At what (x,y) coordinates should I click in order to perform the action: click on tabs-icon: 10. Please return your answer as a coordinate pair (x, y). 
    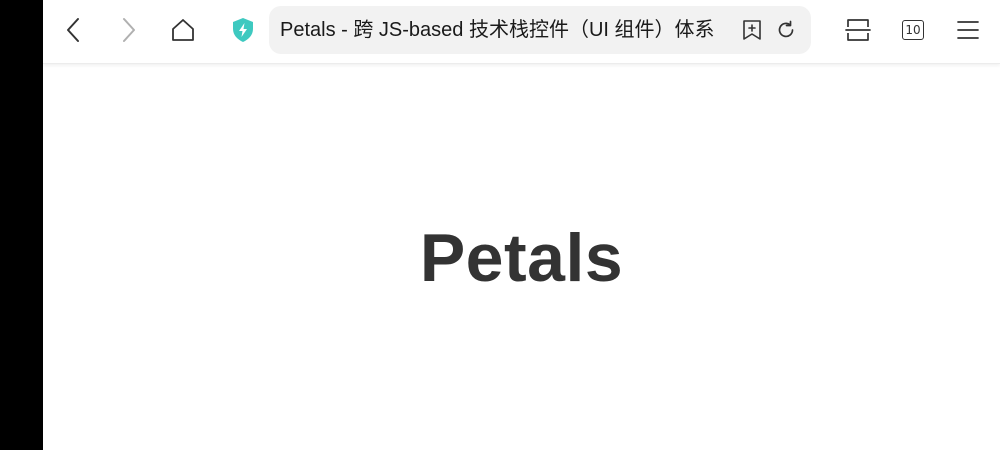
    Looking at the image, I should click on (913, 30).